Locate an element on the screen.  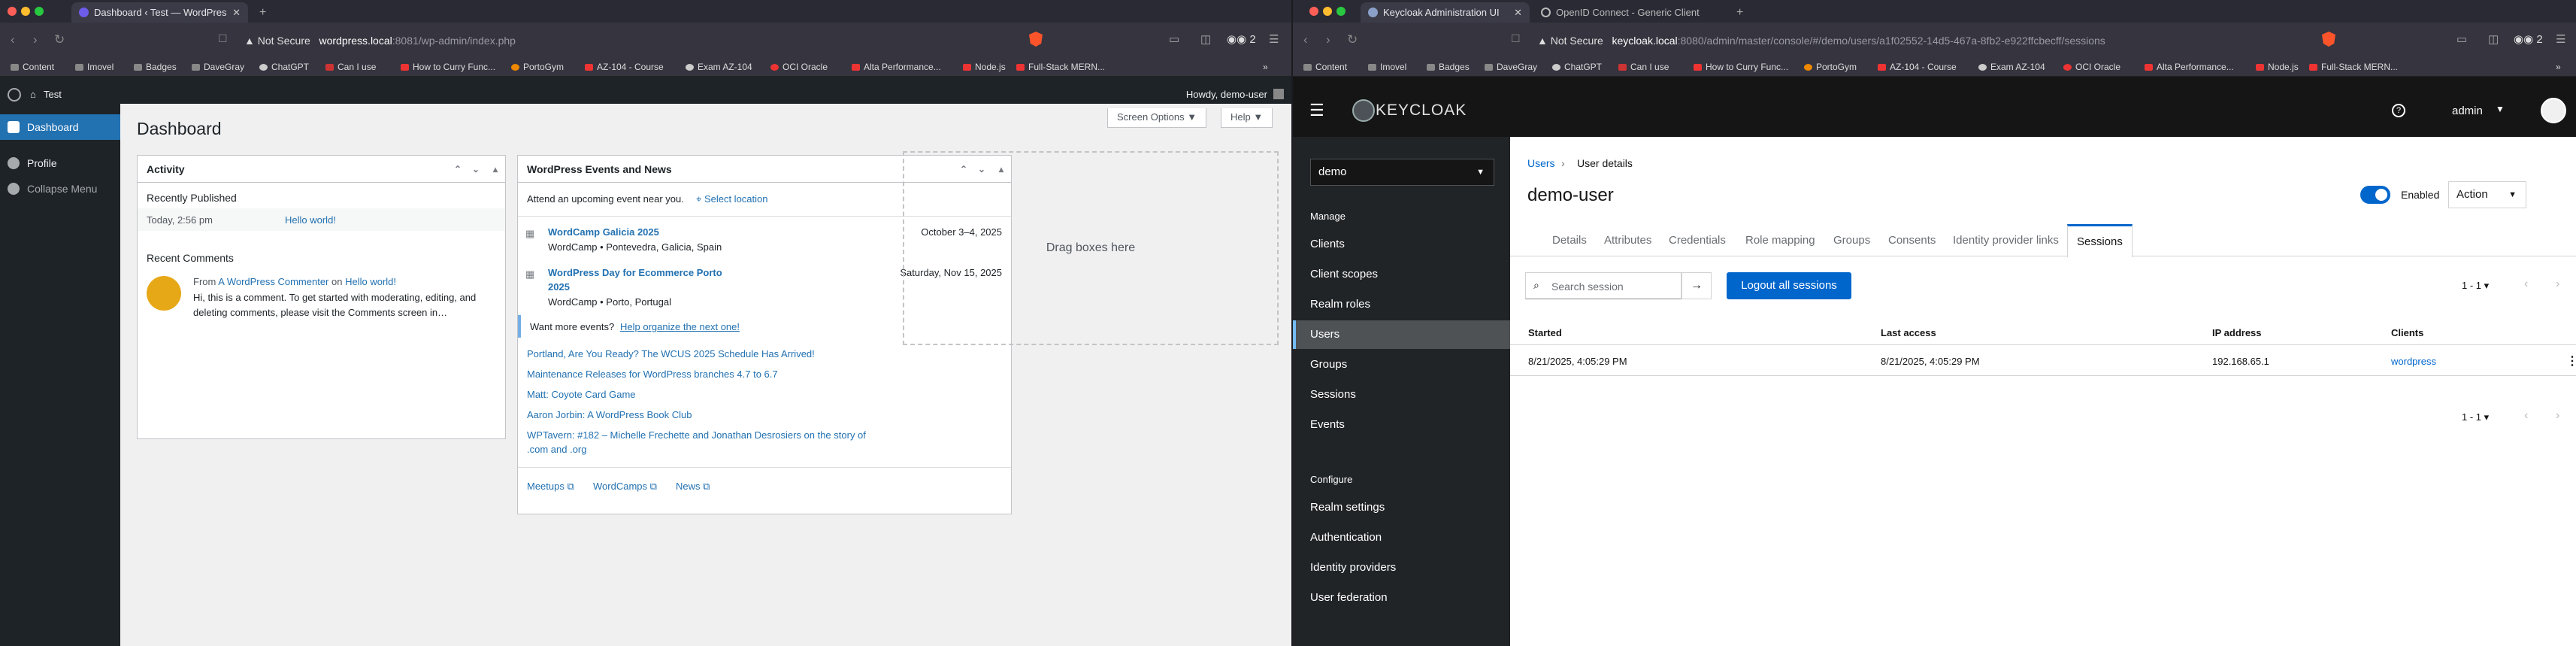
drag-boxes-zone: Drag boxes here is located at coordinates (1091, 248).